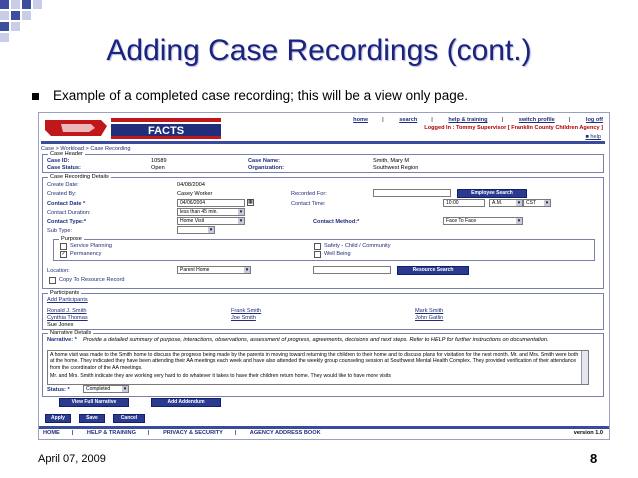 This screenshot has height=478, width=638. Describe the element at coordinates (391, 161) in the screenshot. I see `case-name-value: Smith, Mary M` at that location.